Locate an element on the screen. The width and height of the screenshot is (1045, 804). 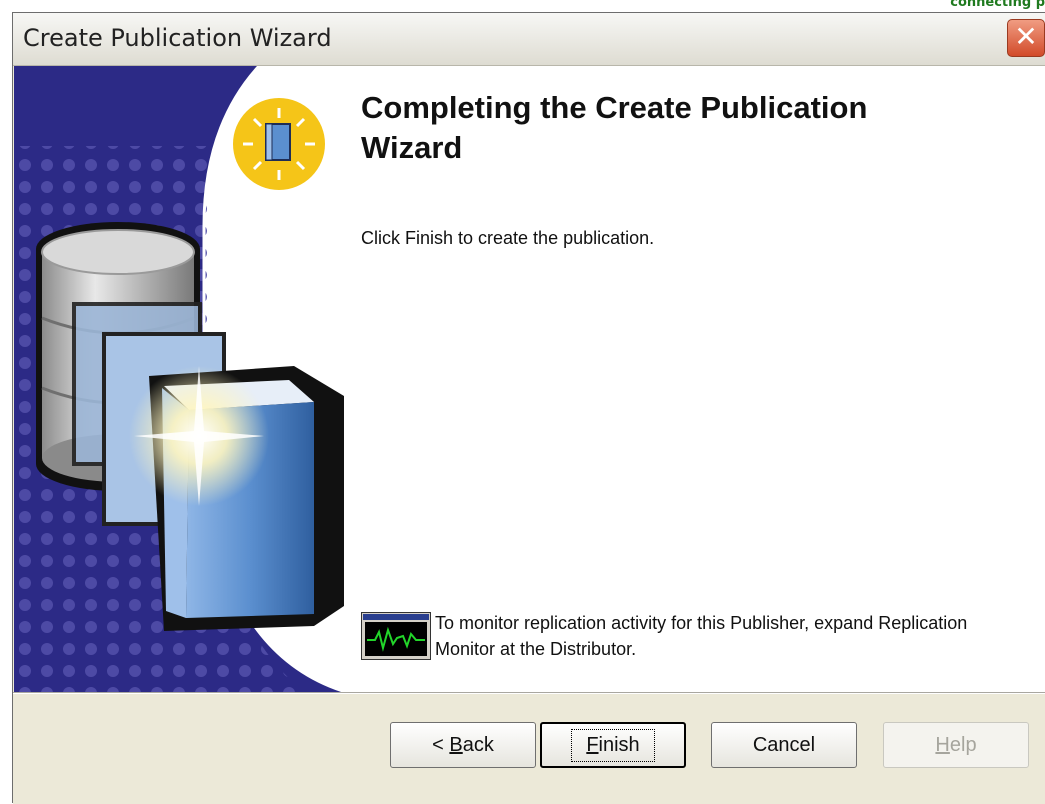
finish-button: Finish is located at coordinates (613, 745).